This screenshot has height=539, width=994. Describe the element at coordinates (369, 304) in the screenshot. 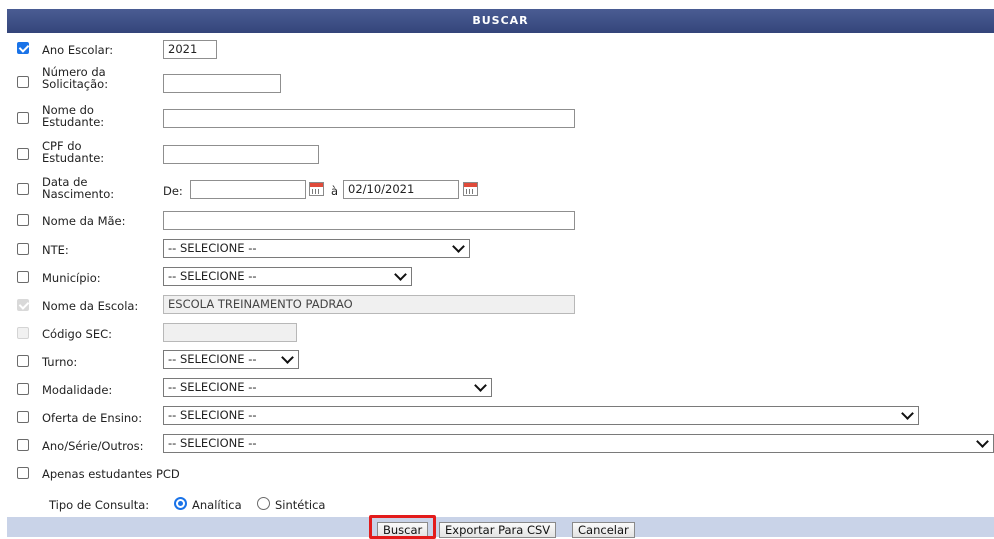

I see `nome-escola-input: ESCOLA TREINAMENTO PADRAO` at that location.